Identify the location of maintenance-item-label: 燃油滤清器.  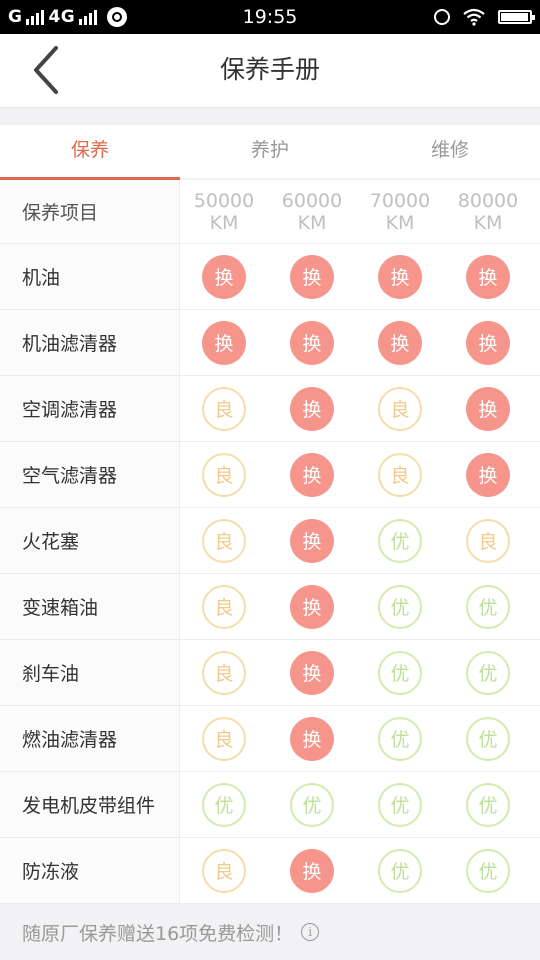
(90, 738).